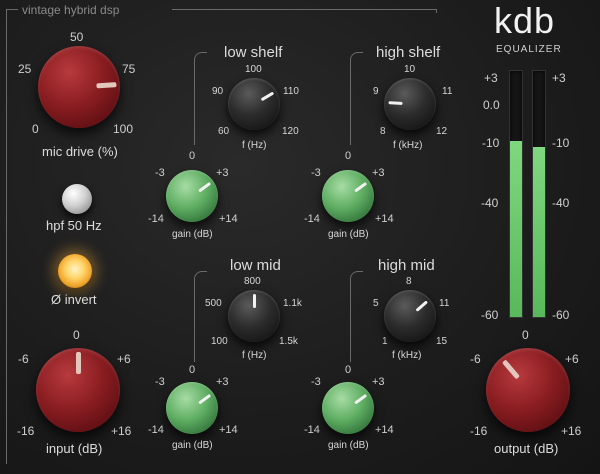 Image resolution: width=600 pixels, height=474 pixels. What do you see at coordinates (253, 69) in the screenshot?
I see `low-shelf-freq-tick-100: 100` at bounding box center [253, 69].